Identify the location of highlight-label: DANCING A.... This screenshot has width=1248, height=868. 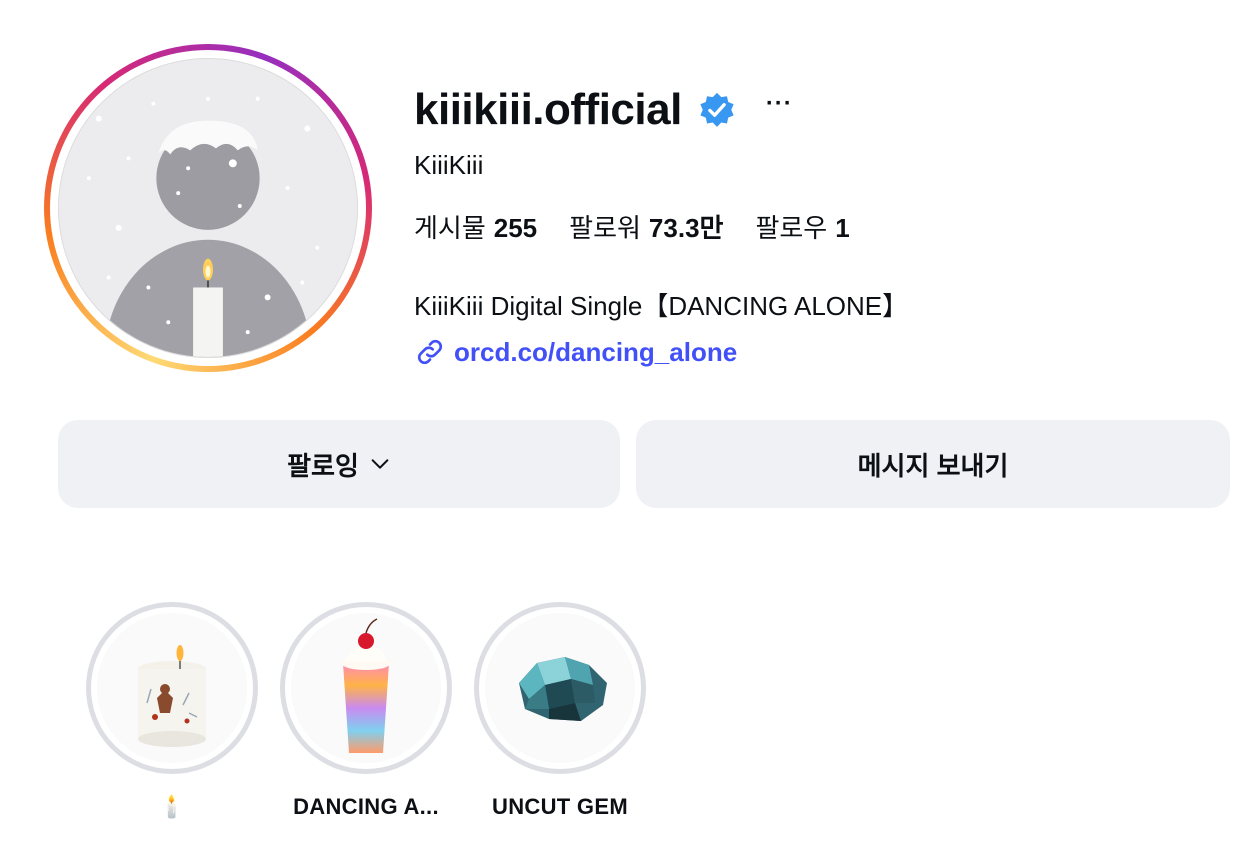
(366, 806).